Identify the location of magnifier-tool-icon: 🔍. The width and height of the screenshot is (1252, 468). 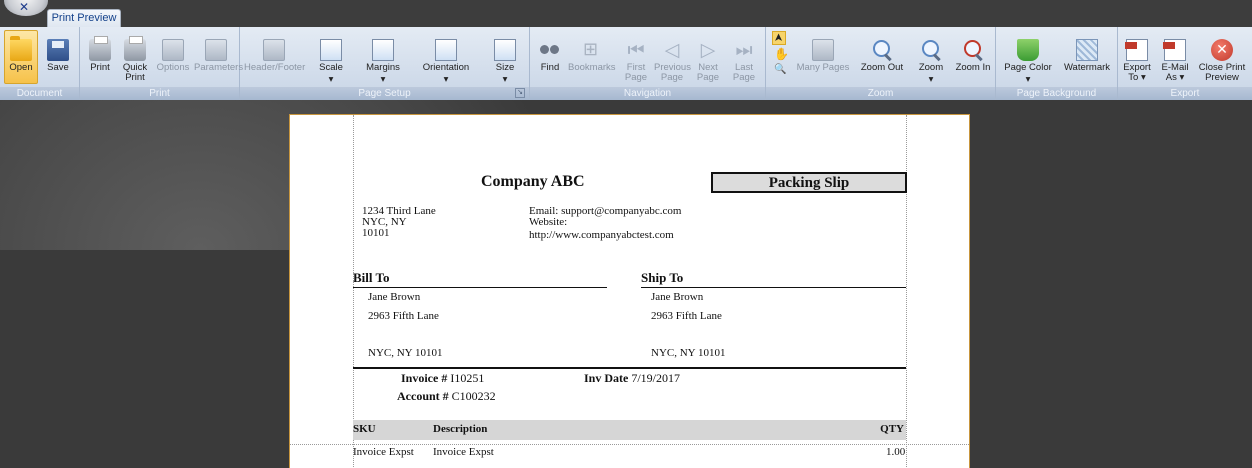
(780, 69).